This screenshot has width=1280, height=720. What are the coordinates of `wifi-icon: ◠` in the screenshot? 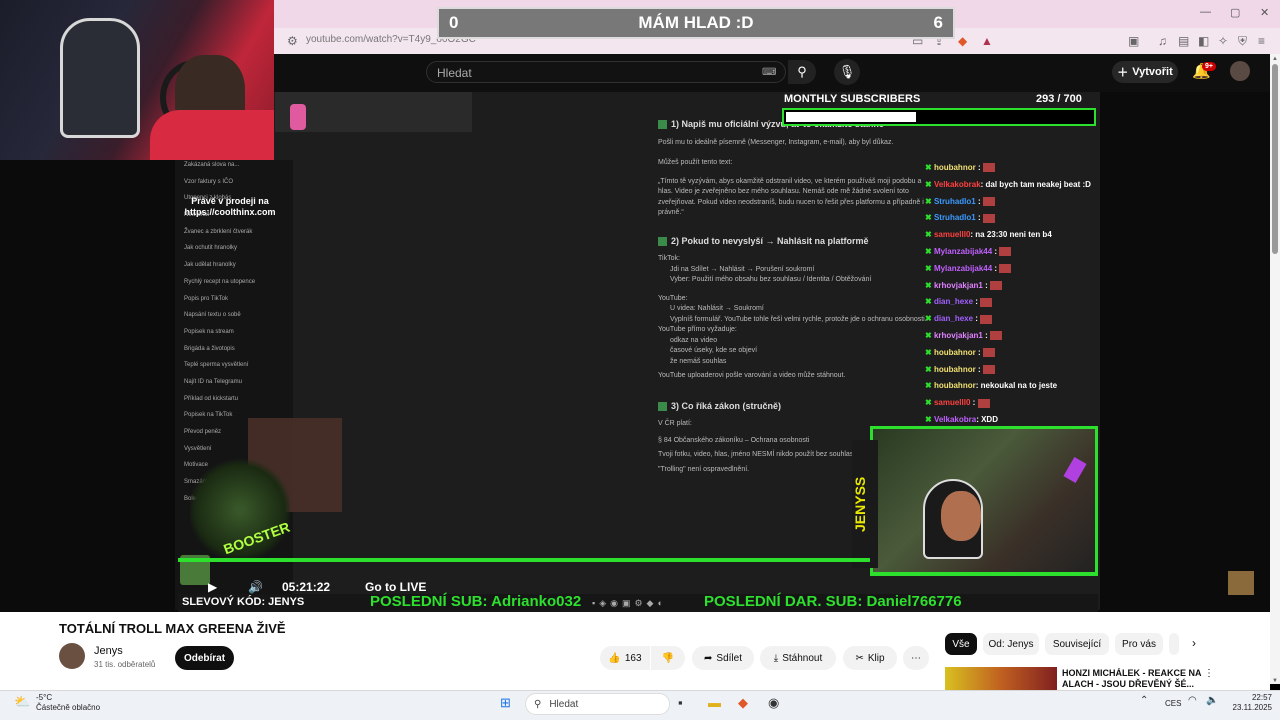 It's located at (1192, 700).